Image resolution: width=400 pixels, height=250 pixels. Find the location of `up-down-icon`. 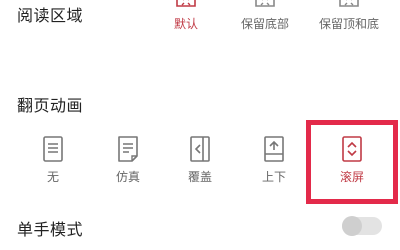

up-down-icon is located at coordinates (274, 149).